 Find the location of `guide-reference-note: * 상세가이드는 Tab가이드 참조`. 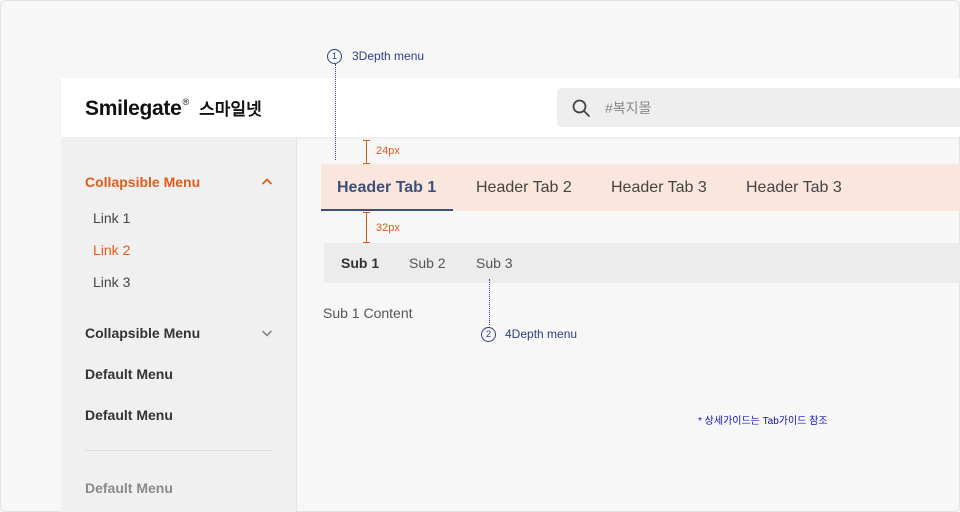

guide-reference-note: * 상세가이드는 Tab가이드 참조 is located at coordinates (763, 421).